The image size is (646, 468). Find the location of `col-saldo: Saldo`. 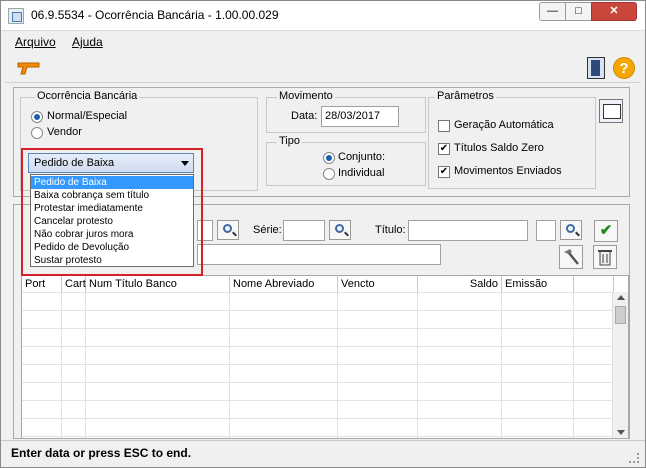

col-saldo: Saldo is located at coordinates (460, 284).